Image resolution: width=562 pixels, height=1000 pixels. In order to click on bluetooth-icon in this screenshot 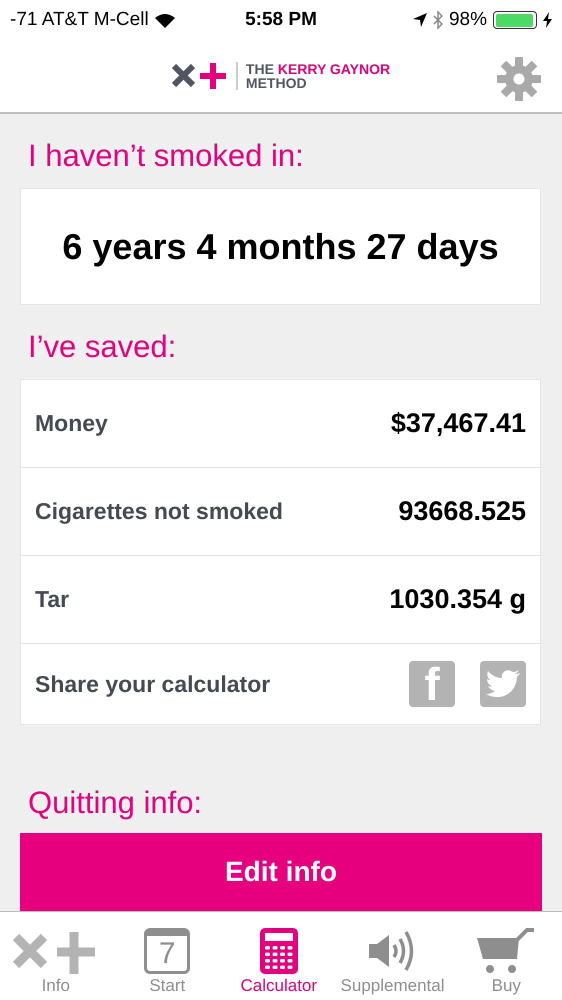, I will do `click(437, 20)`.